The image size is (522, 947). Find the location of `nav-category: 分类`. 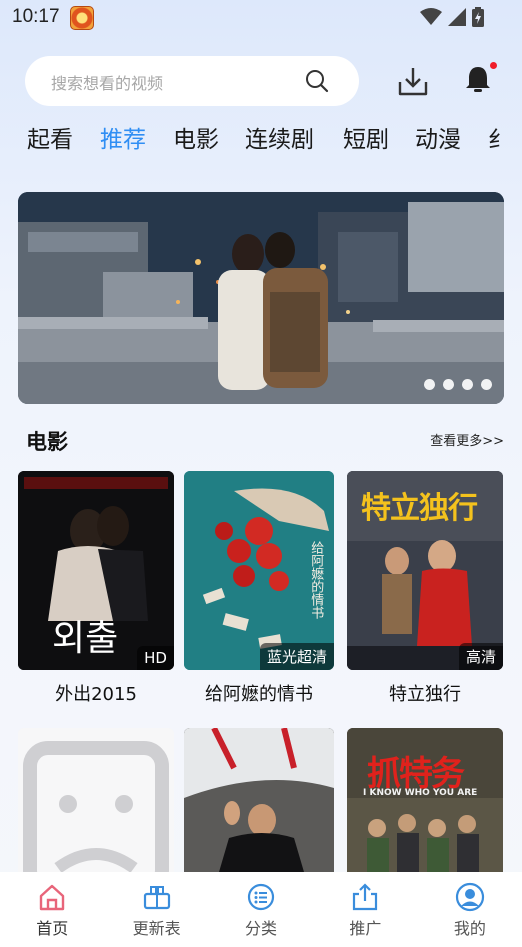

nav-category: 分类 is located at coordinates (261, 909).